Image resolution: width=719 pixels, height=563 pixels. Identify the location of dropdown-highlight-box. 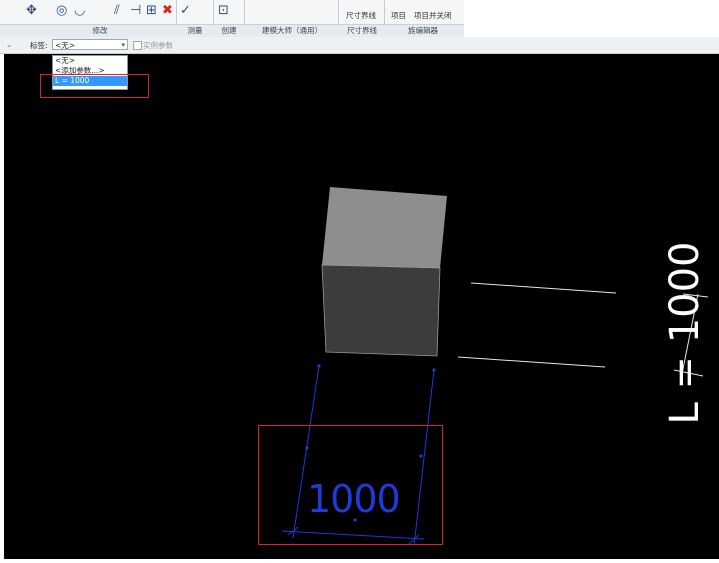
(94, 86).